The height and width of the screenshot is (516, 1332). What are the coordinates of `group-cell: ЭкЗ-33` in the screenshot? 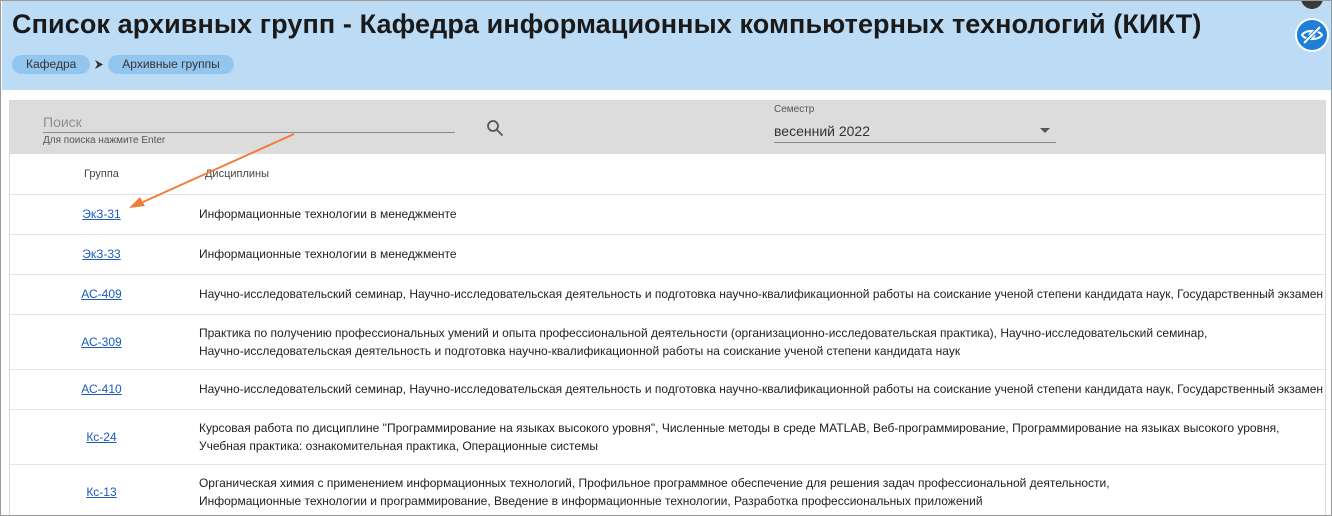 It's located at (101, 254).